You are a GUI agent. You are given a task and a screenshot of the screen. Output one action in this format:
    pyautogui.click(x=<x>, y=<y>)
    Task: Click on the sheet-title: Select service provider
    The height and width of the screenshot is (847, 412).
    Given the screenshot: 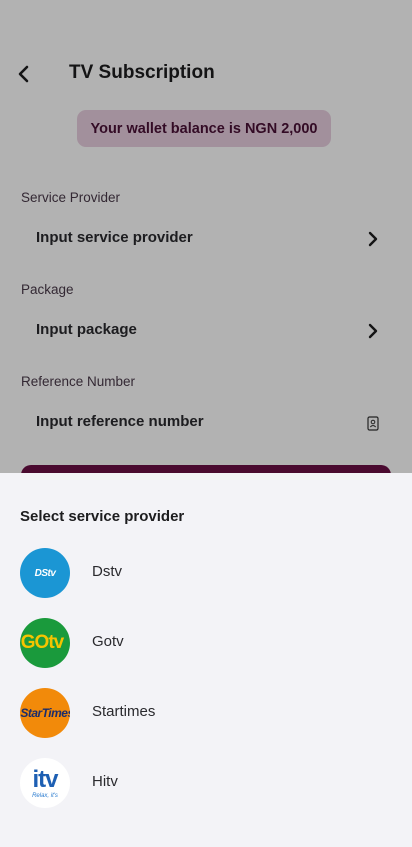 What is the action you would take?
    pyautogui.click(x=102, y=516)
    